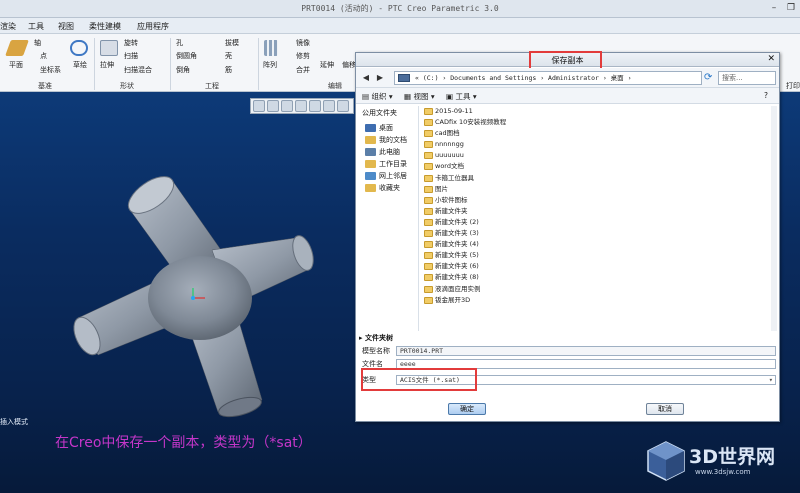 This screenshot has width=800, height=493. Describe the element at coordinates (127, 86) in the screenshot. I see `group-shapes: 形状` at that location.